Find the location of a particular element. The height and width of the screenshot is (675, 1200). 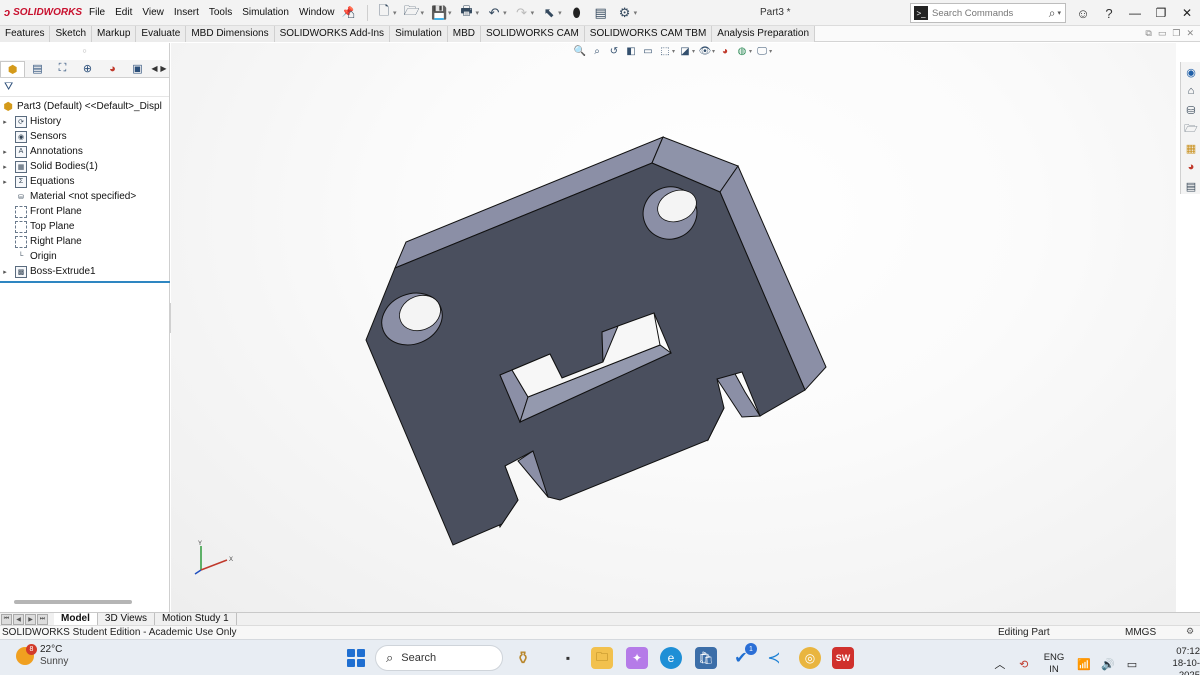

terminal-icon: ▪ is located at coordinates (568, 658).